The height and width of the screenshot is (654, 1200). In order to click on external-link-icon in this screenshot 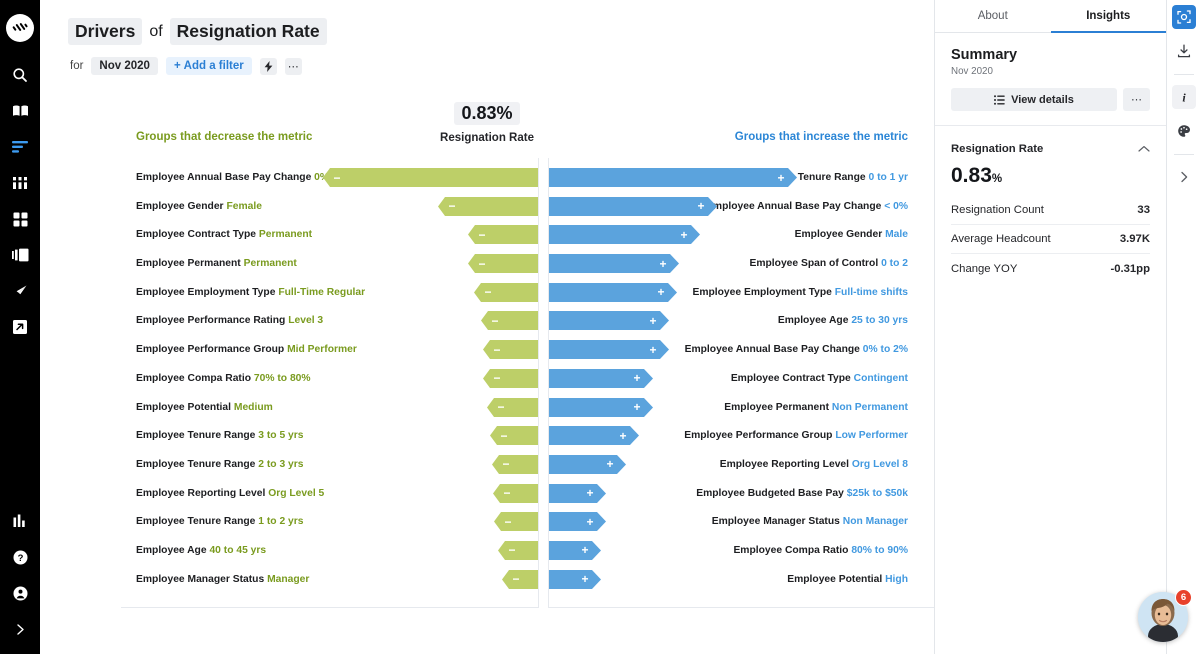, I will do `click(20, 327)`.